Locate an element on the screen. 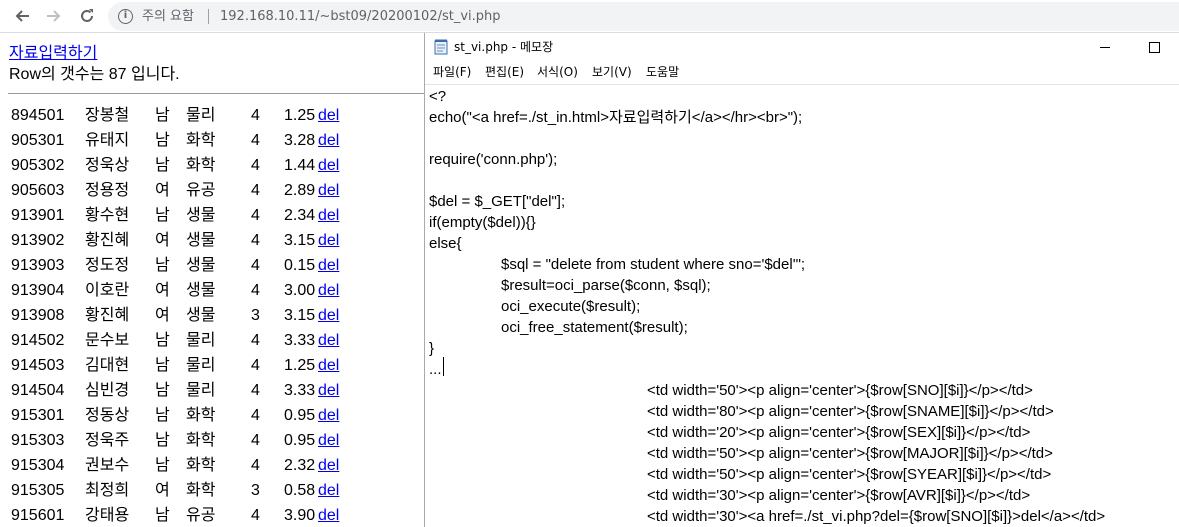 This screenshot has height=527, width=1179. table-row: 913903 정도정 남 생물 4 0.15 del is located at coordinates (212, 268).